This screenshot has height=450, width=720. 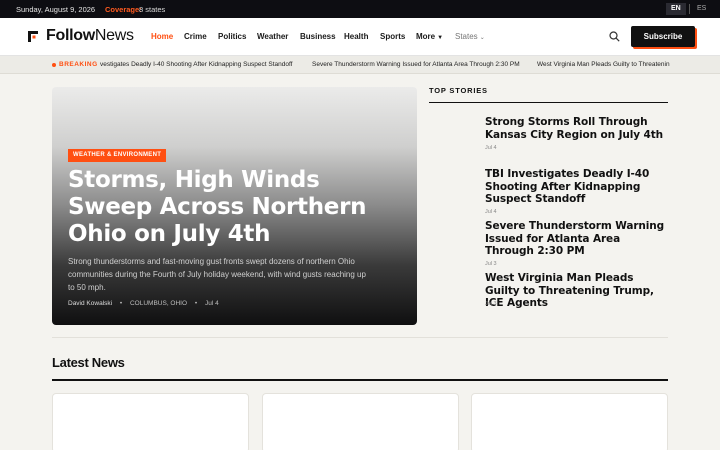 I want to click on hero-meta: David Kowalski • COLUMBUS, OHIO • Jul 4, so click(x=143, y=303).